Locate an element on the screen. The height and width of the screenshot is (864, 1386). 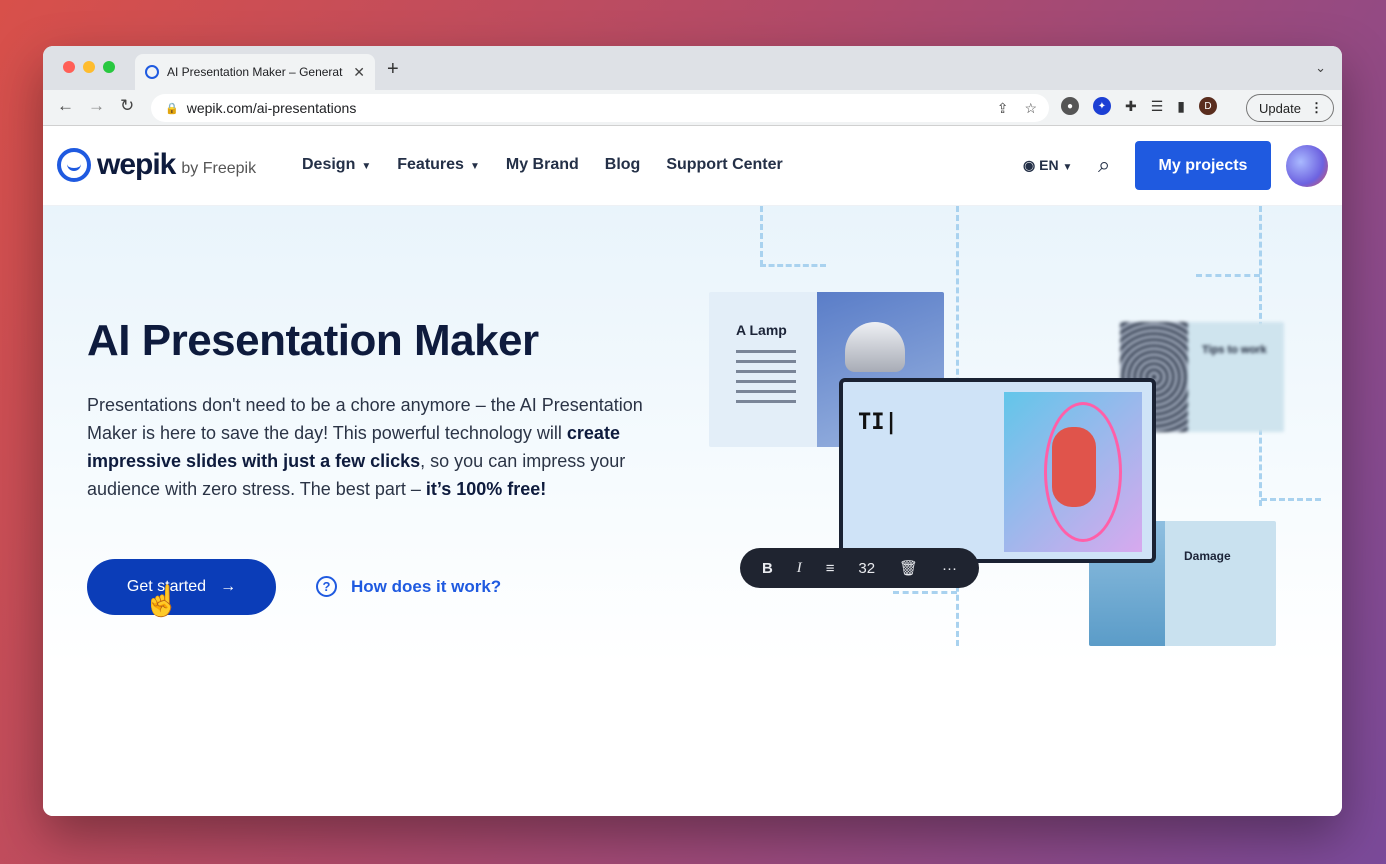
language-label: EN is located at coordinates (1049, 165).